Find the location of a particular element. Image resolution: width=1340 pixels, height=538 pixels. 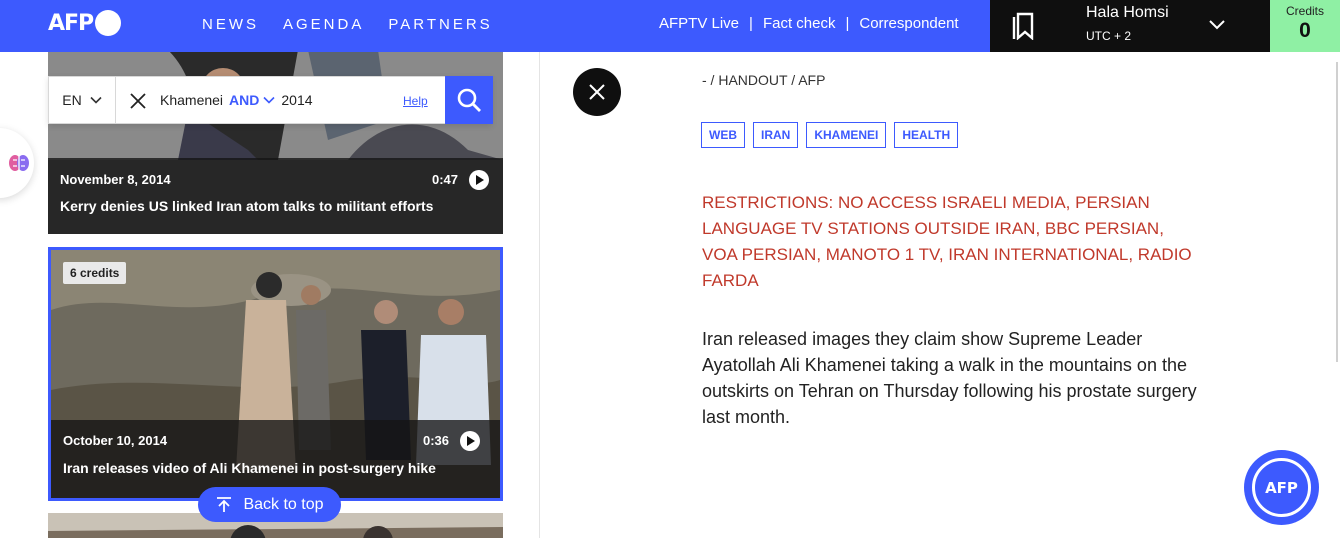

nav-partners: PARTNERS is located at coordinates (440, 24).